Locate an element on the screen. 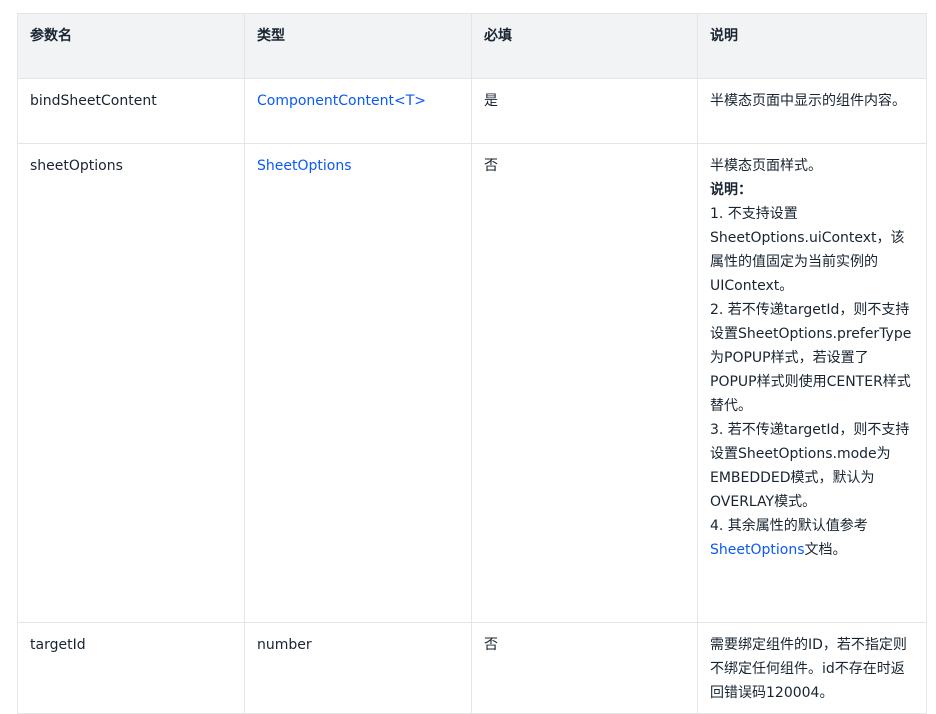 The height and width of the screenshot is (714, 936). header-type: 类型 is located at coordinates (358, 46).